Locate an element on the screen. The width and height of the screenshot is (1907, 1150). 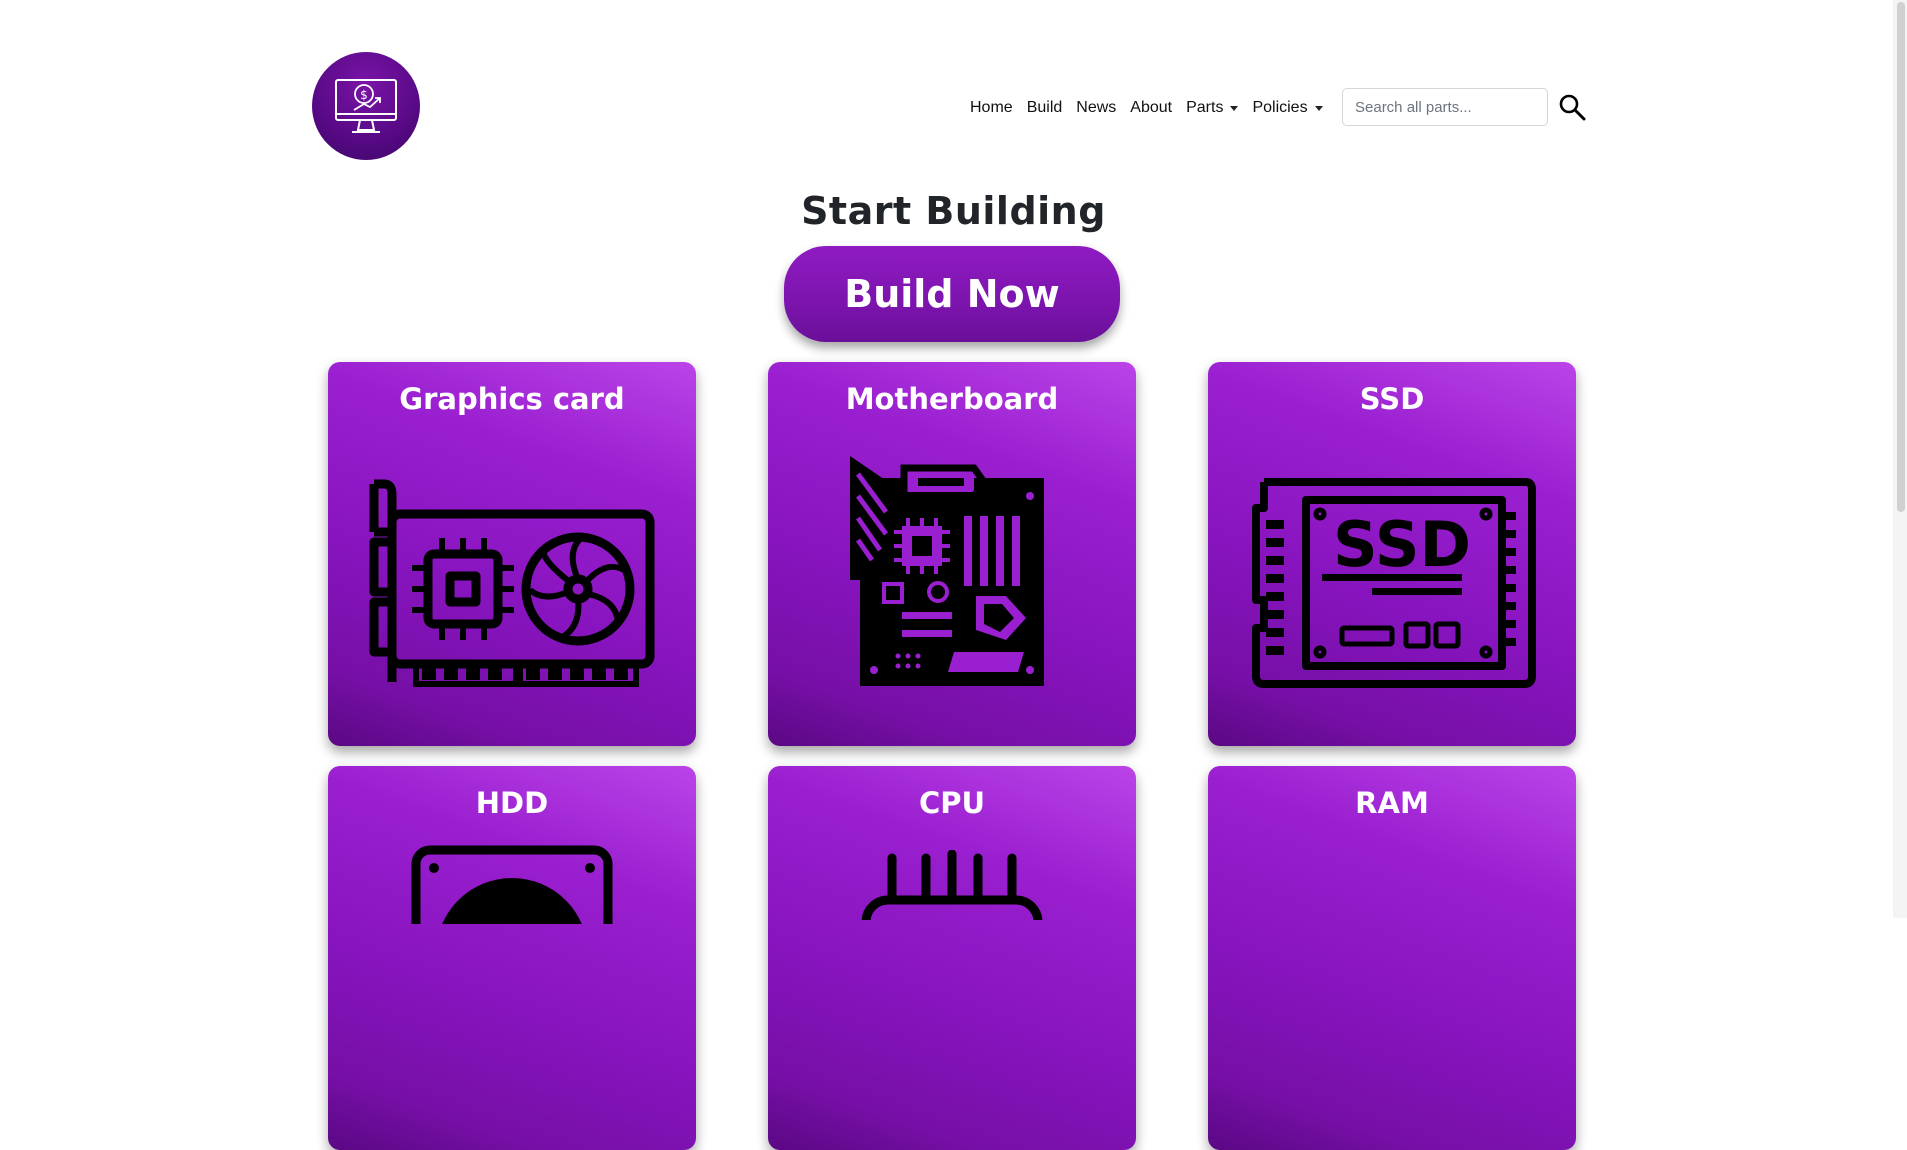
card-ram: RAM is located at coordinates (1392, 958).